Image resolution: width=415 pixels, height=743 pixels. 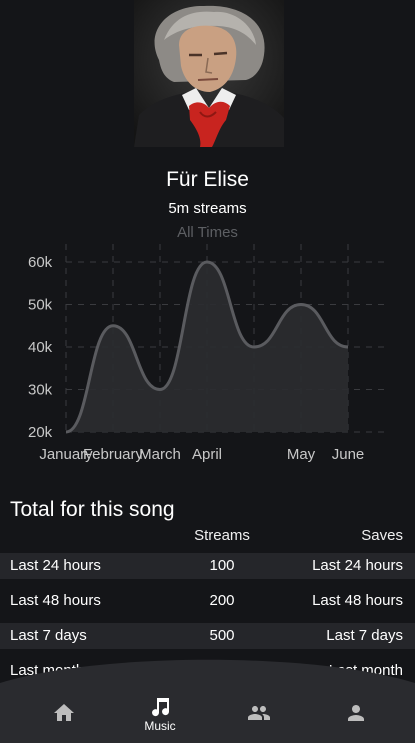 What do you see at coordinates (357, 565) in the screenshot?
I see `saves-value: Last 24 hours` at bounding box center [357, 565].